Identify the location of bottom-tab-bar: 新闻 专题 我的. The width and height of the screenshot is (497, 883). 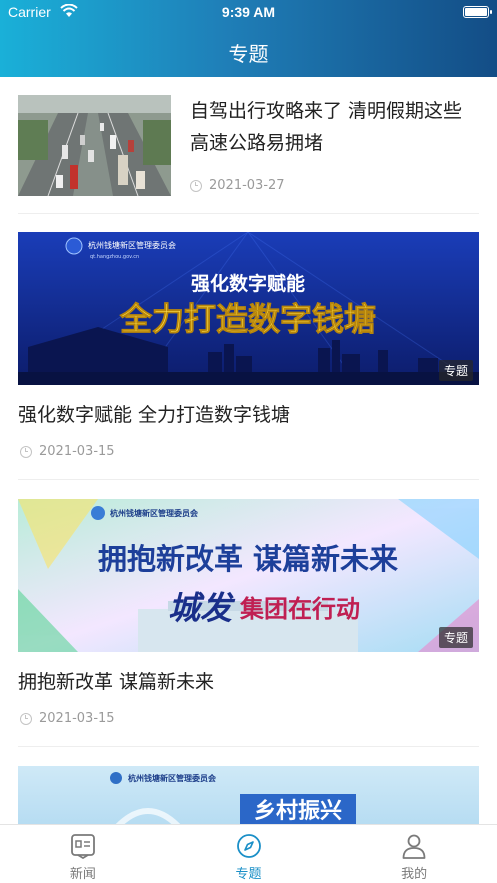
(248, 853).